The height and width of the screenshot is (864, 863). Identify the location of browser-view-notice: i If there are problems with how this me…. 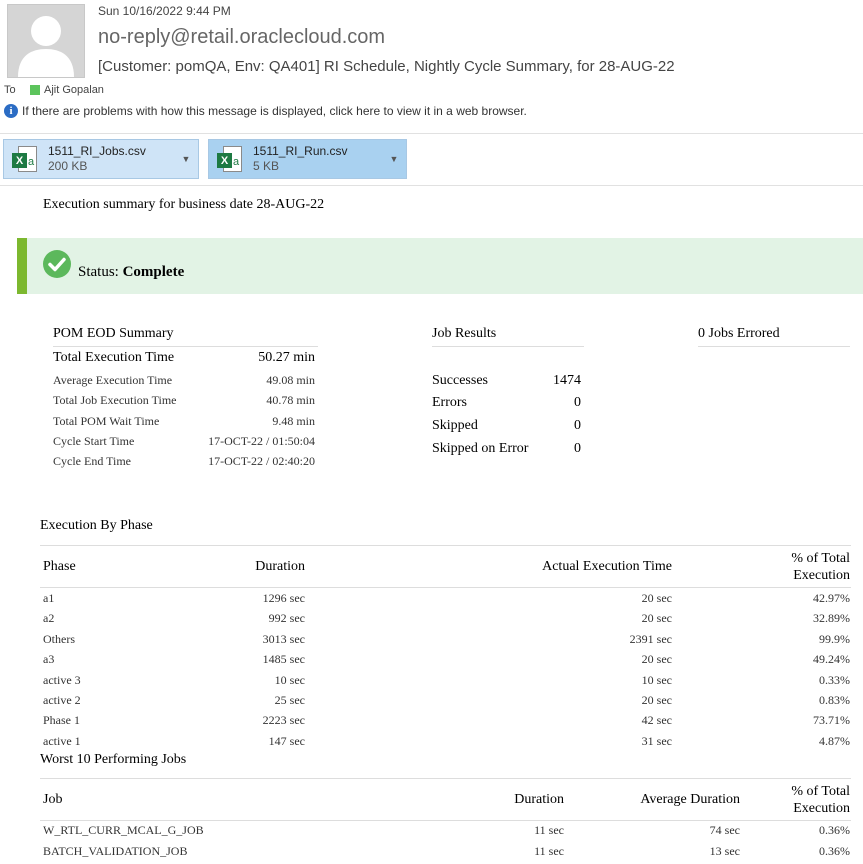
(265, 111).